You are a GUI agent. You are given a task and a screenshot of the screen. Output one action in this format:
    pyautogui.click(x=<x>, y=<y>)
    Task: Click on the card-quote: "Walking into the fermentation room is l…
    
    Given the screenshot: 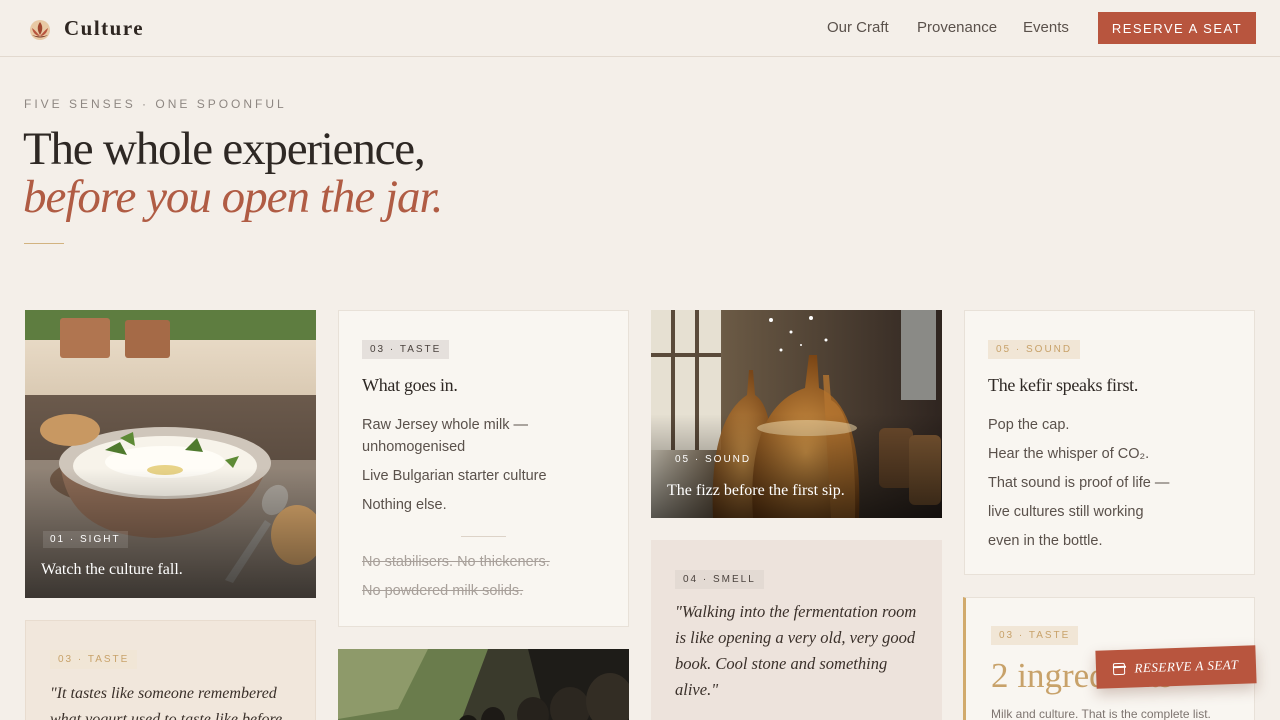 What is the action you would take?
    pyautogui.click(x=796, y=650)
    